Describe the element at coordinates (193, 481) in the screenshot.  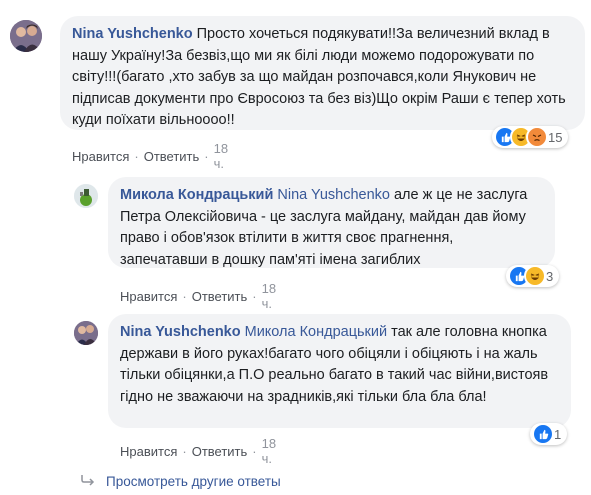
I see `view-more-label: Просмотреть другие ответы` at that location.